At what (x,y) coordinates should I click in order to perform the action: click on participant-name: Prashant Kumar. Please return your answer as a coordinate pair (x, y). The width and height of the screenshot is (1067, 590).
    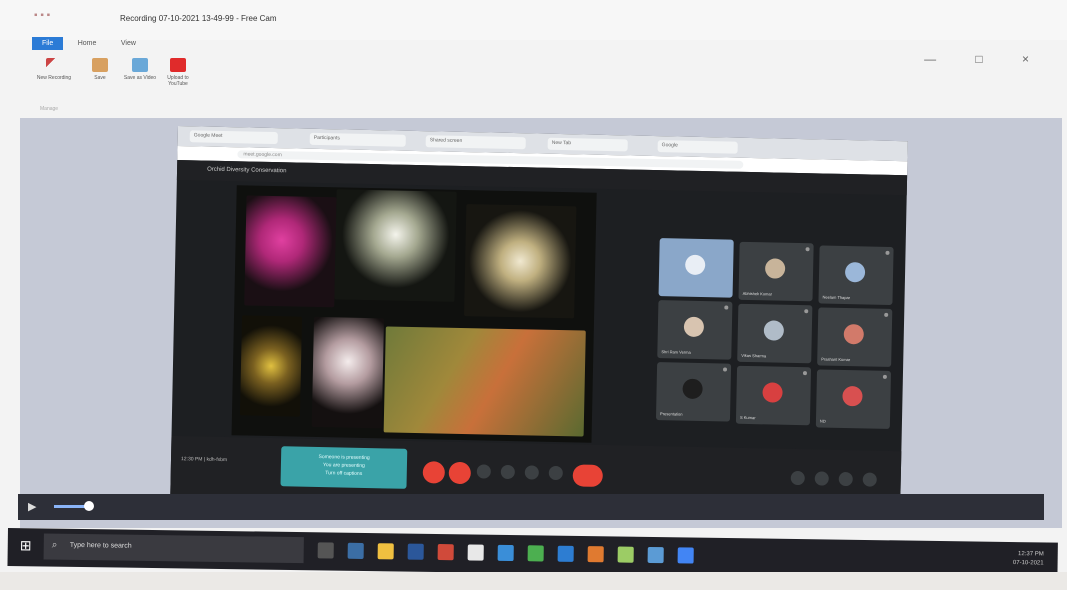
    Looking at the image, I should click on (836, 359).